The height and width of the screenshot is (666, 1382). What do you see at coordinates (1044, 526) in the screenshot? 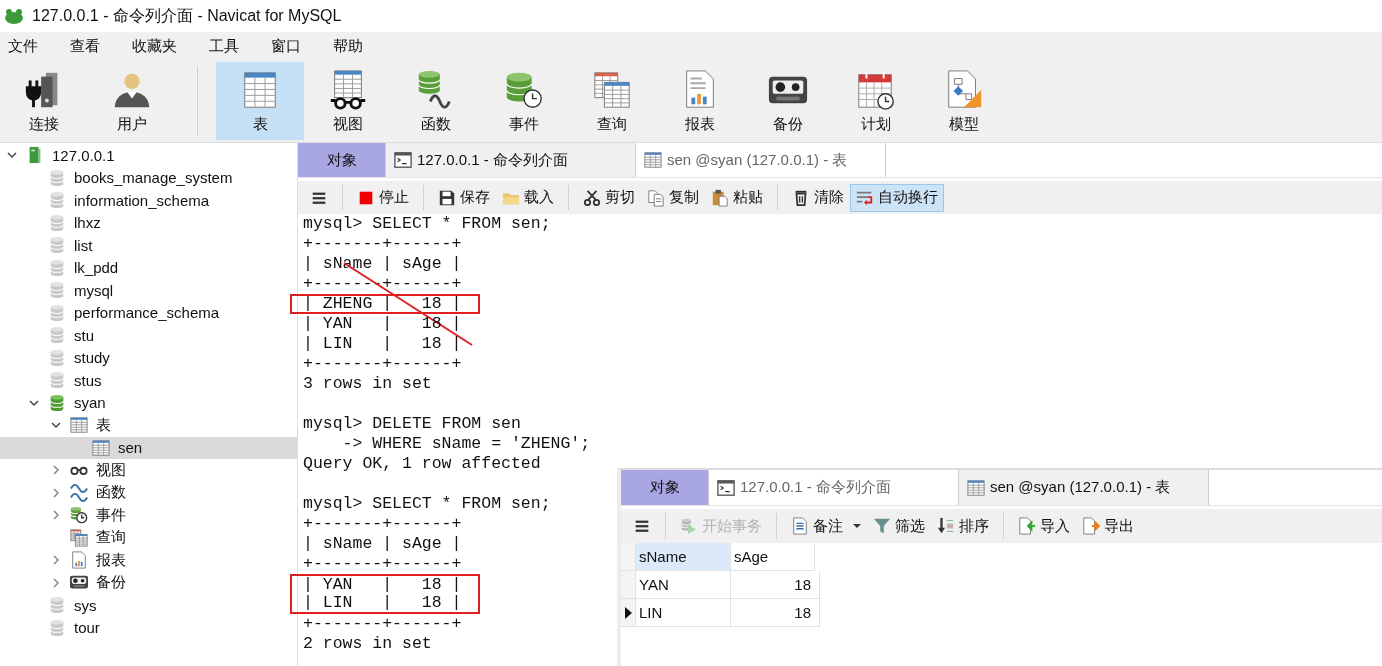
I see `toolbar-button: 导入` at bounding box center [1044, 526].